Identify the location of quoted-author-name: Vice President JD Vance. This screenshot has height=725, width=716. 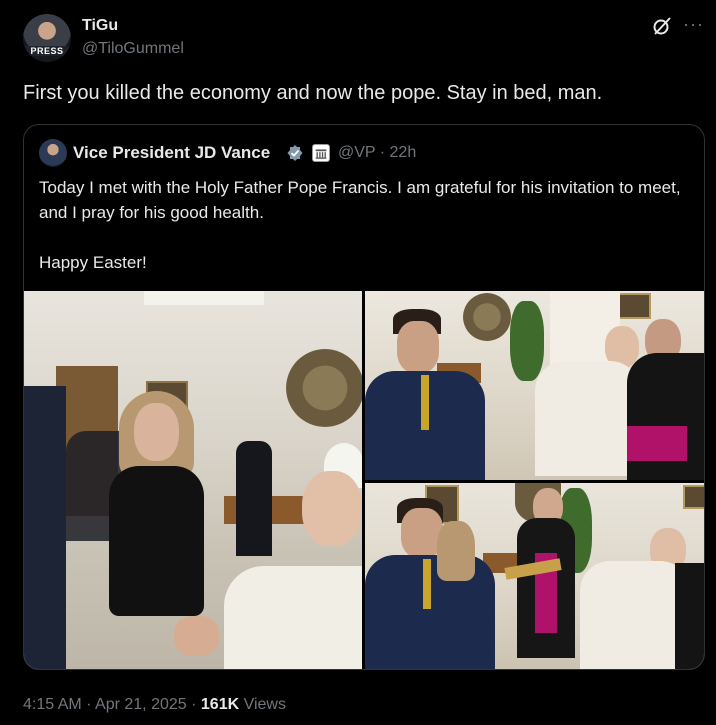
(171, 153).